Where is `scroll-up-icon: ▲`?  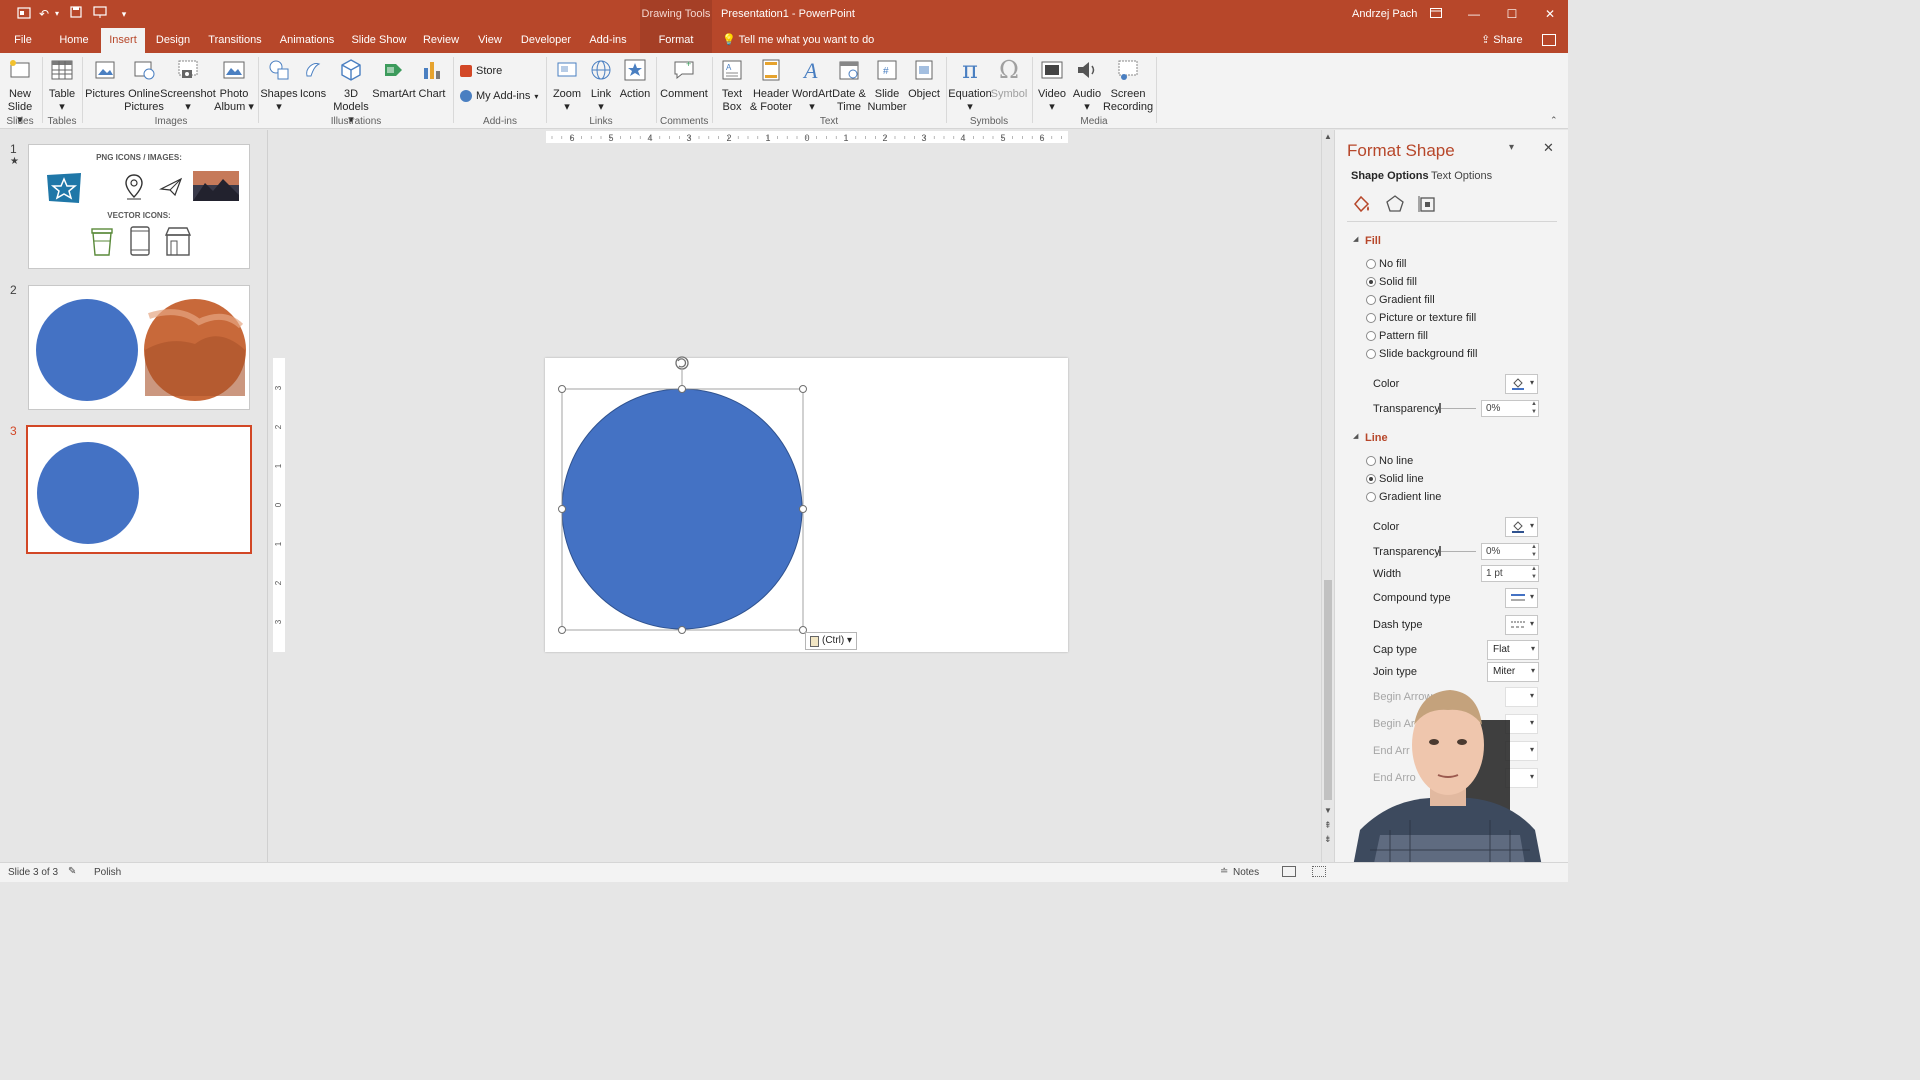 scroll-up-icon: ▲ is located at coordinates (1328, 136).